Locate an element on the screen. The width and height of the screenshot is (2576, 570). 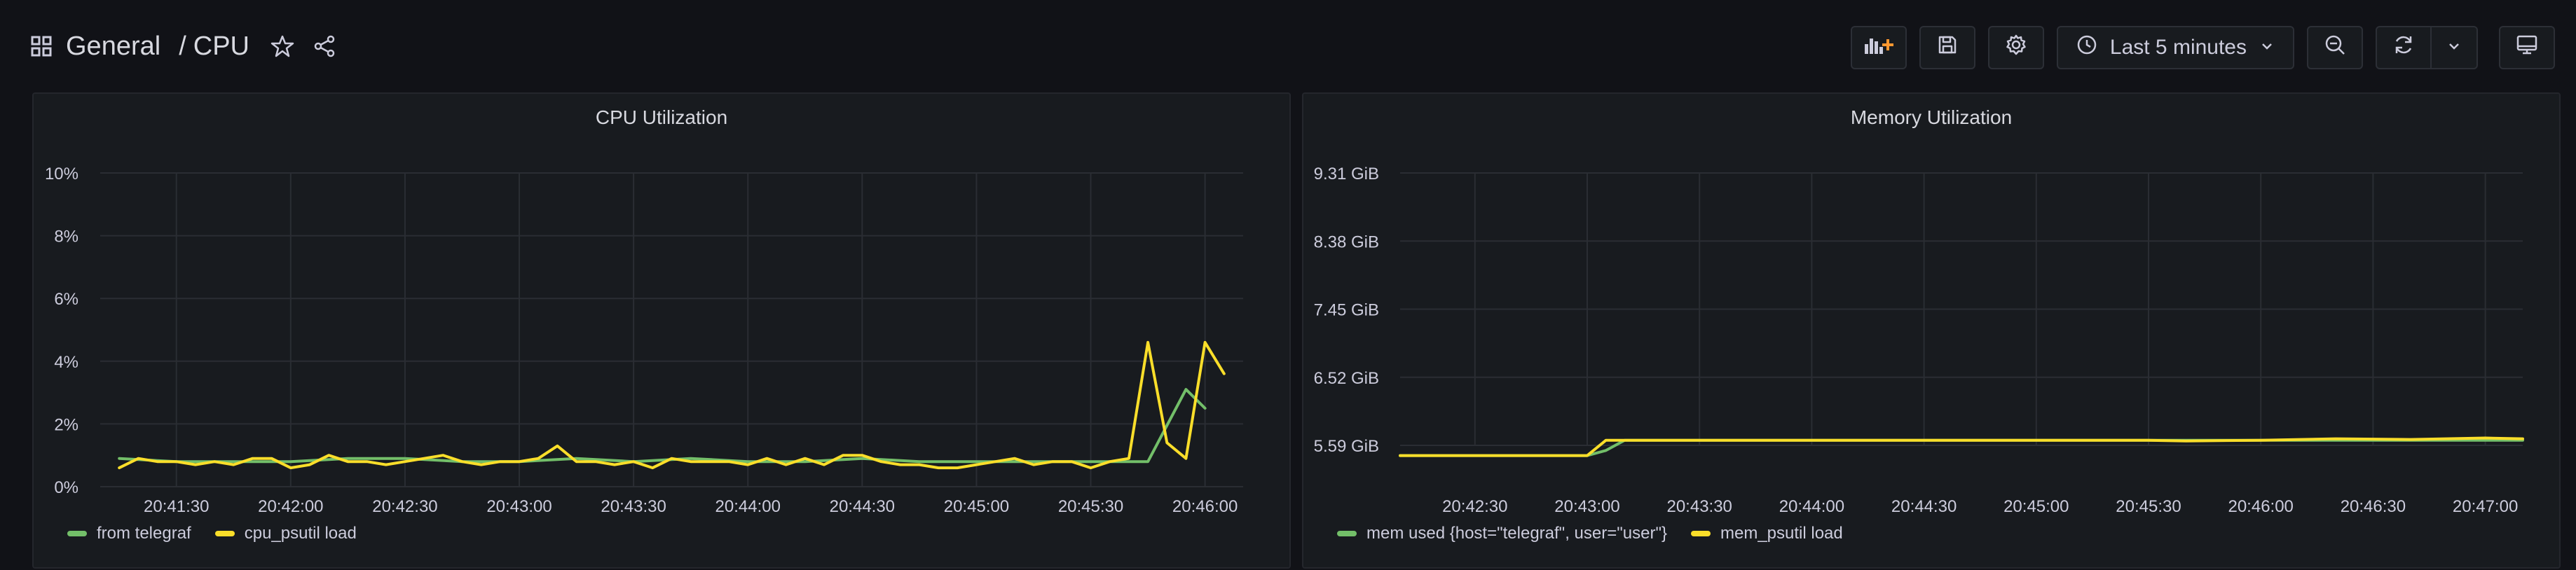
refresh-button is located at coordinates (2404, 47).